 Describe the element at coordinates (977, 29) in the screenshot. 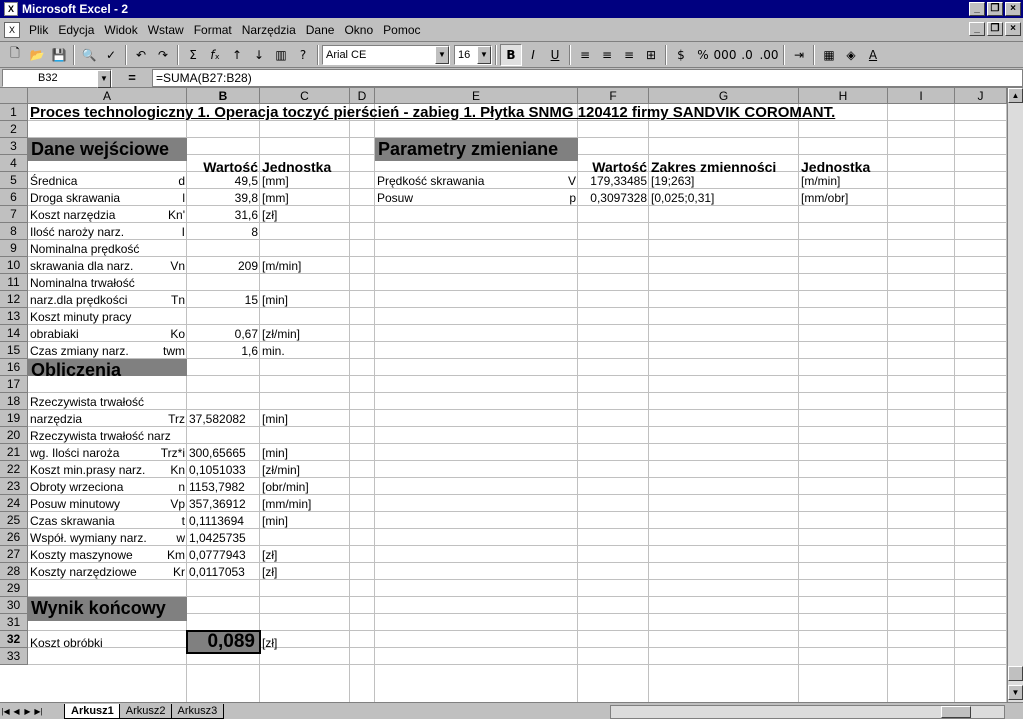

I see `doc-minimize-button: _` at that location.